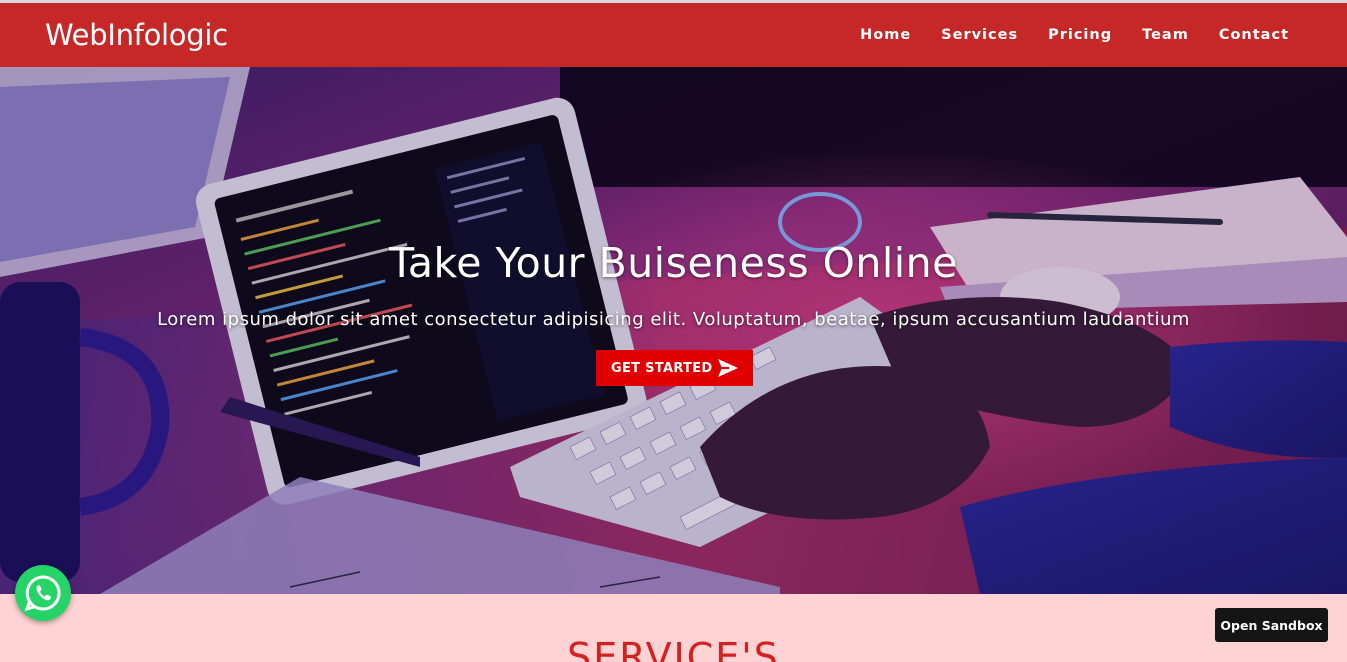 This screenshot has width=1347, height=662. I want to click on hero-title: Take Your Buiseness Online, so click(673, 263).